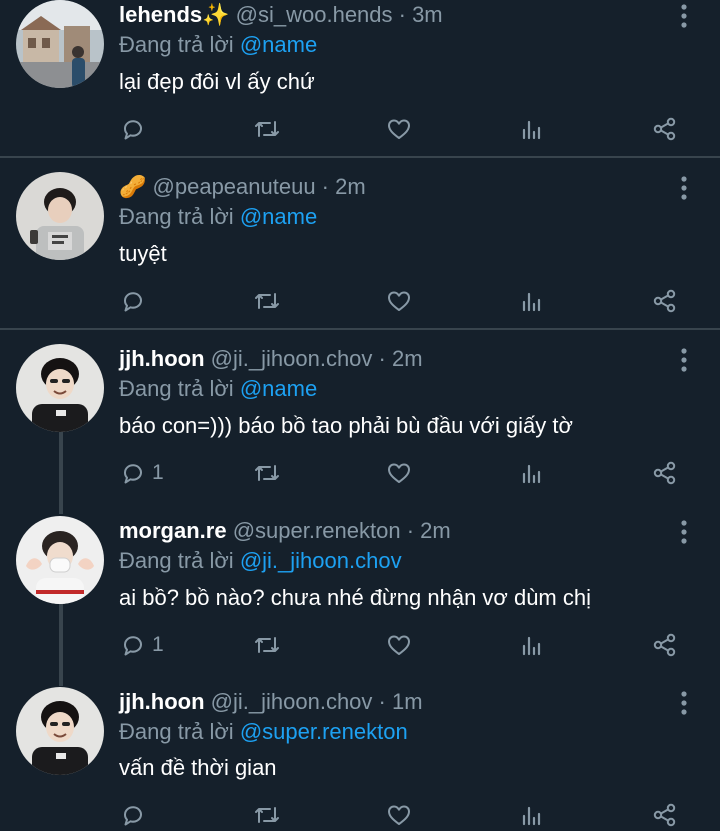 The image size is (720, 831). I want to click on mention-link: @super.renekton, so click(324, 731).